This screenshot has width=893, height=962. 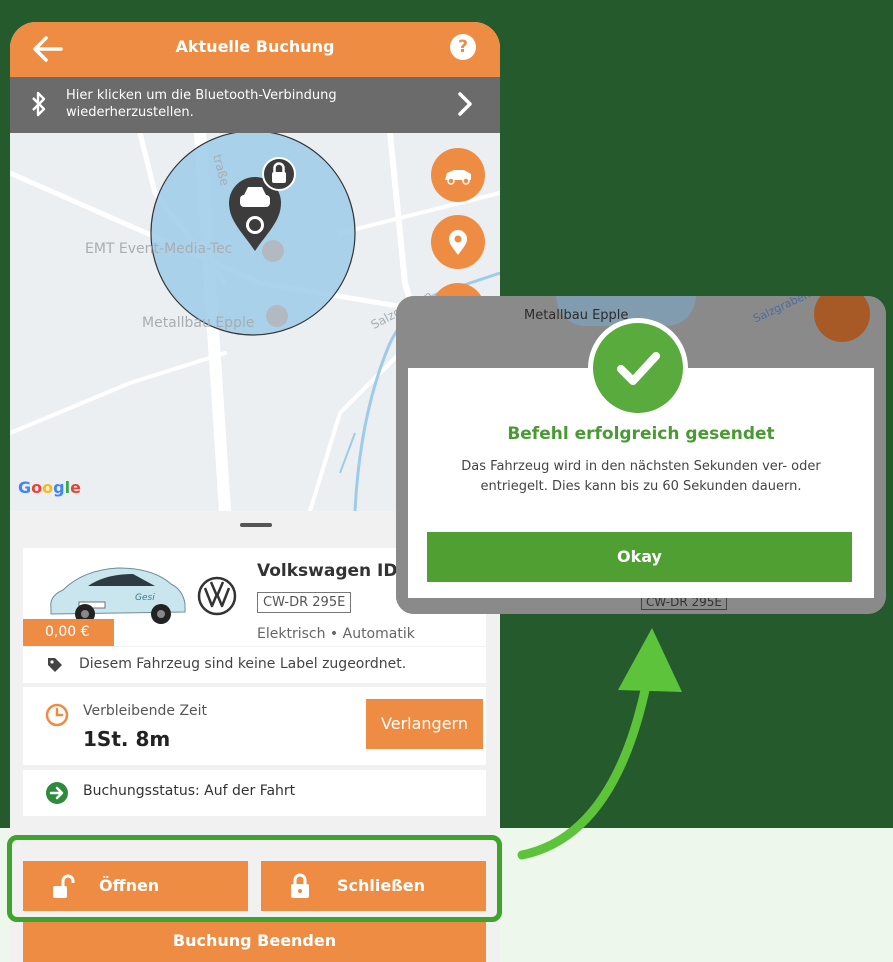 What do you see at coordinates (159, 249) in the screenshot?
I see `map-label-poi: EMT Event-Media-Tec` at bounding box center [159, 249].